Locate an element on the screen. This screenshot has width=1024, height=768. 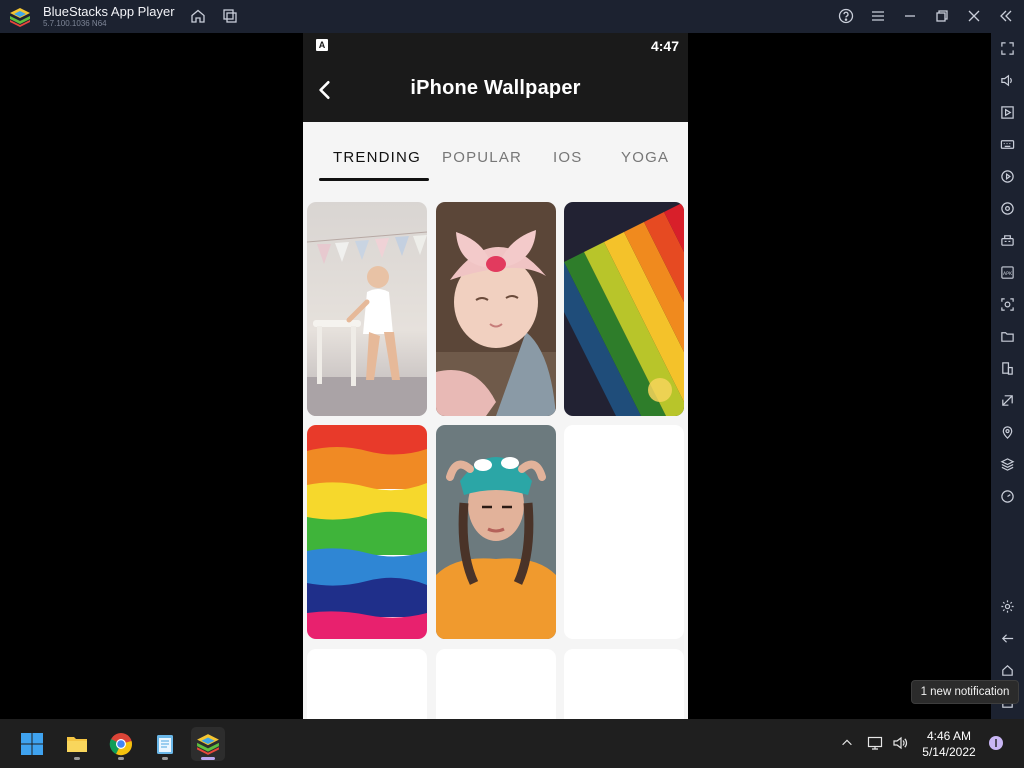
tab-popular: POPULAR is located at coordinates (482, 157).